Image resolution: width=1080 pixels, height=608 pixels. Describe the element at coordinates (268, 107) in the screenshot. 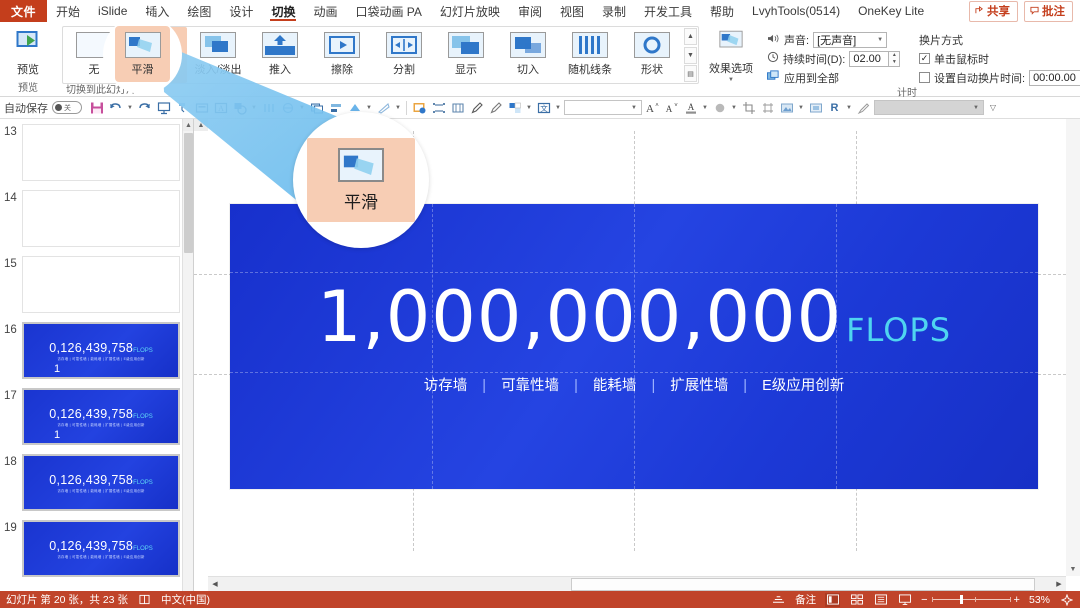

I see `columns-icon` at that location.